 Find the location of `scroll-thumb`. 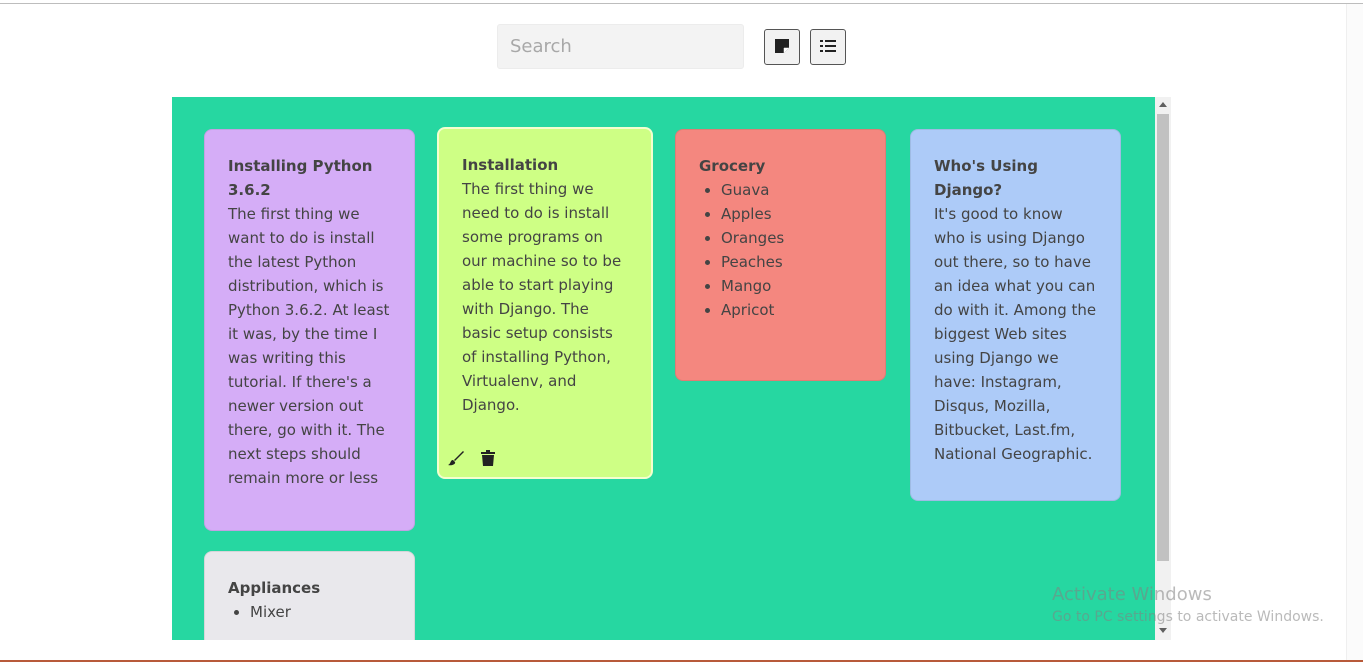

scroll-thumb is located at coordinates (1163, 337).